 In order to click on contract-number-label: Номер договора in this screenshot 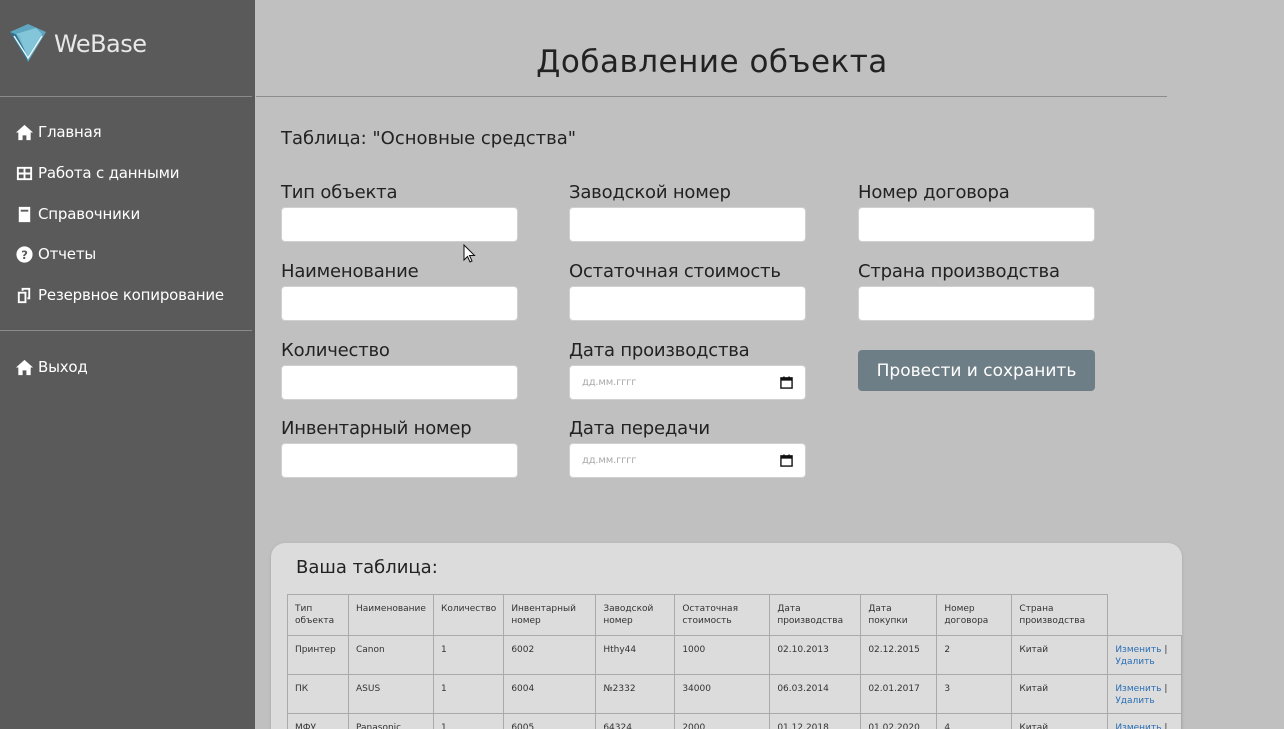, I will do `click(934, 192)`.